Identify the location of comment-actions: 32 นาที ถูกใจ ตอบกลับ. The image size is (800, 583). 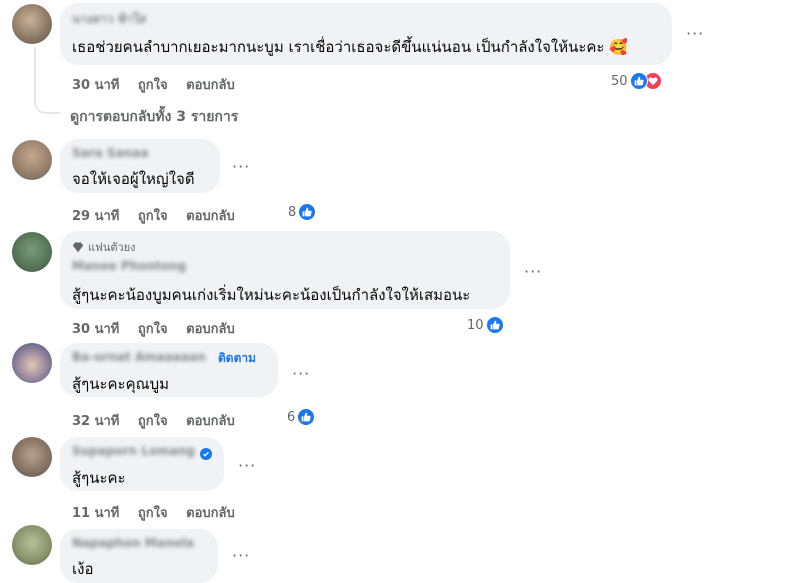
(160, 420).